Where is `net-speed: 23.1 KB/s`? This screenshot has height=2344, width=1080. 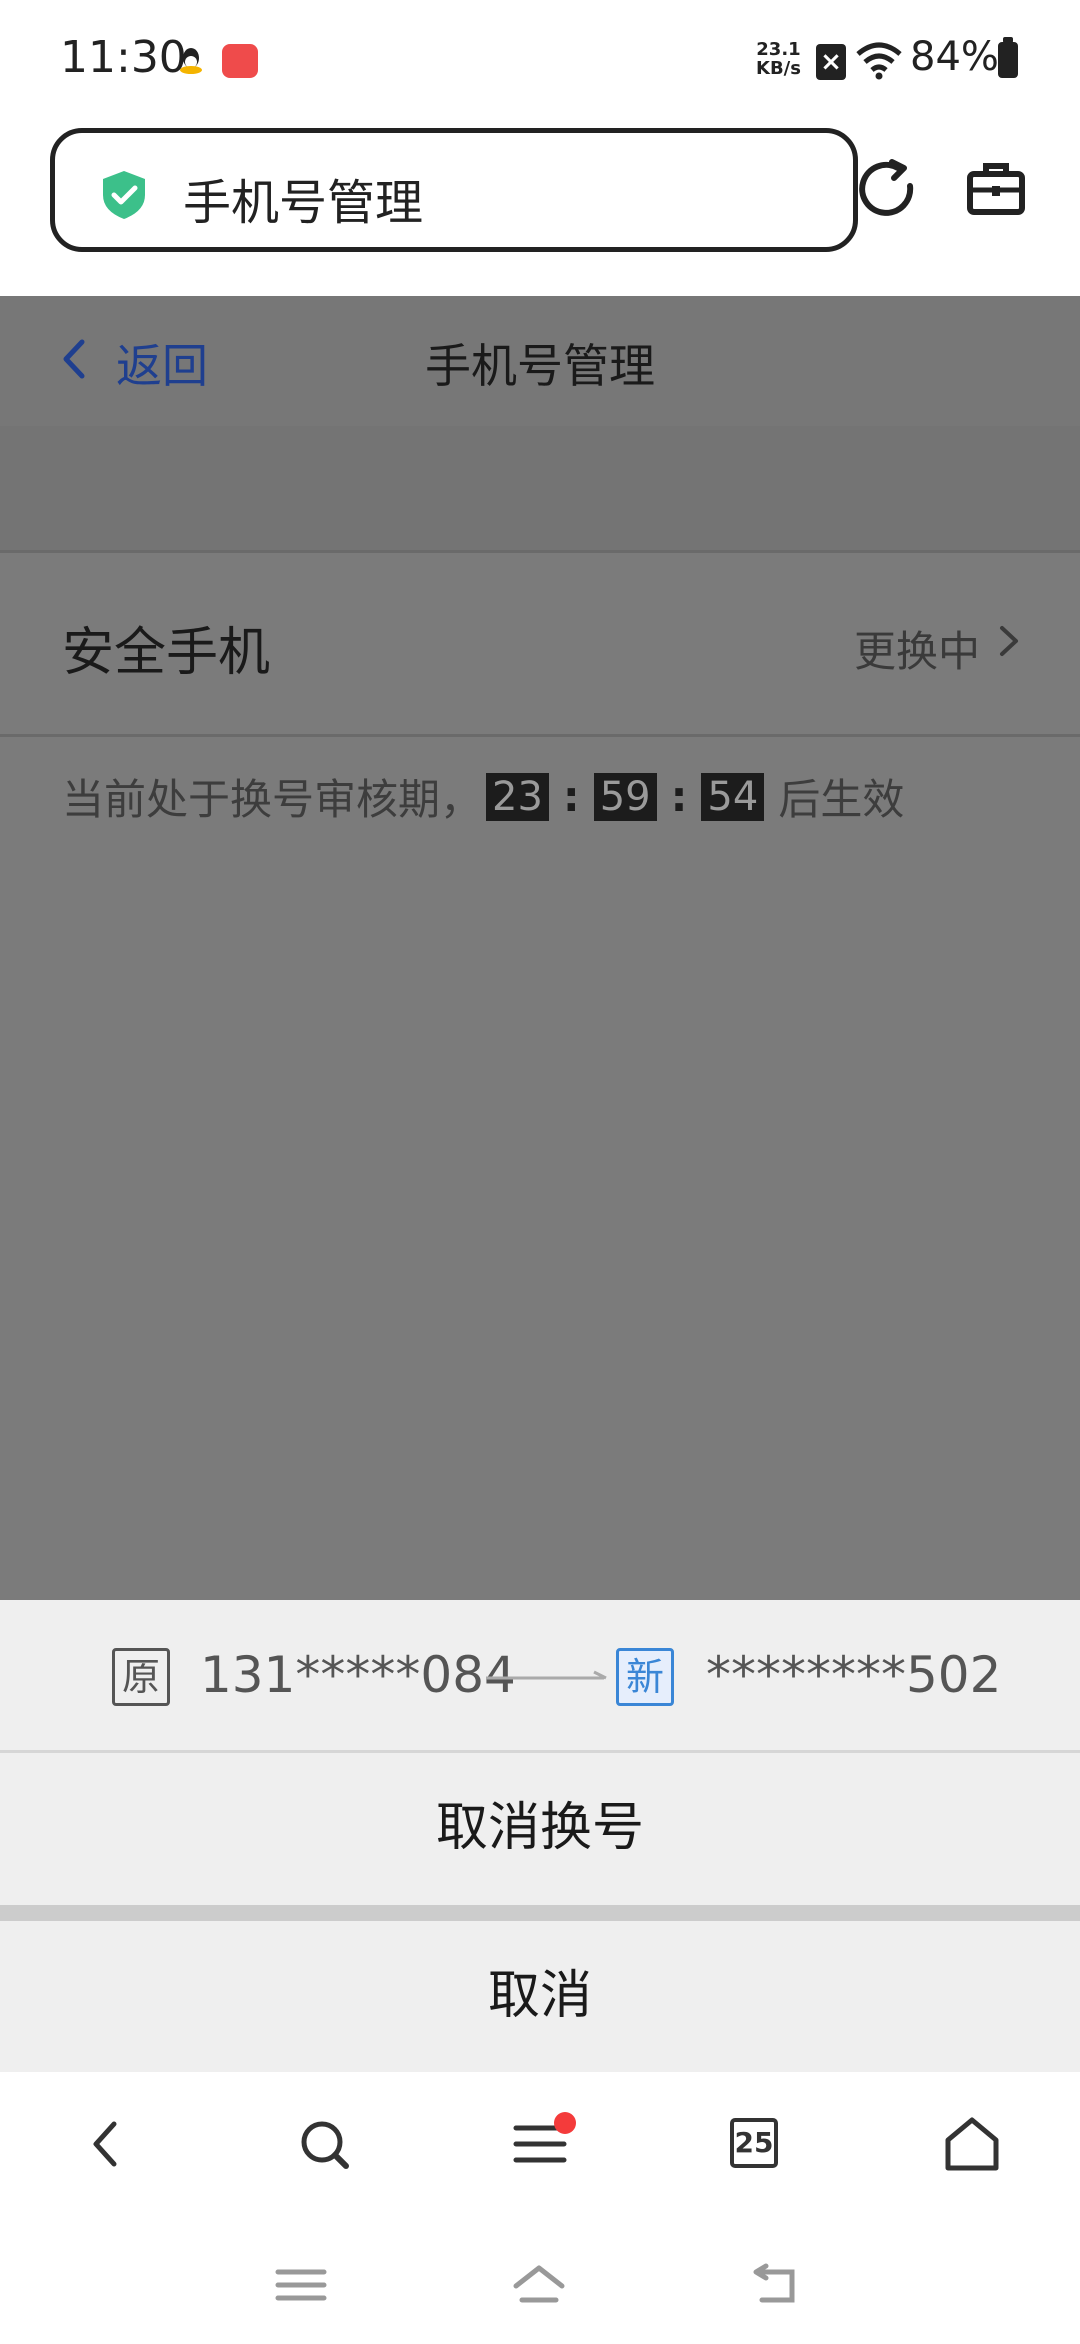 net-speed: 23.1 KB/s is located at coordinates (778, 59).